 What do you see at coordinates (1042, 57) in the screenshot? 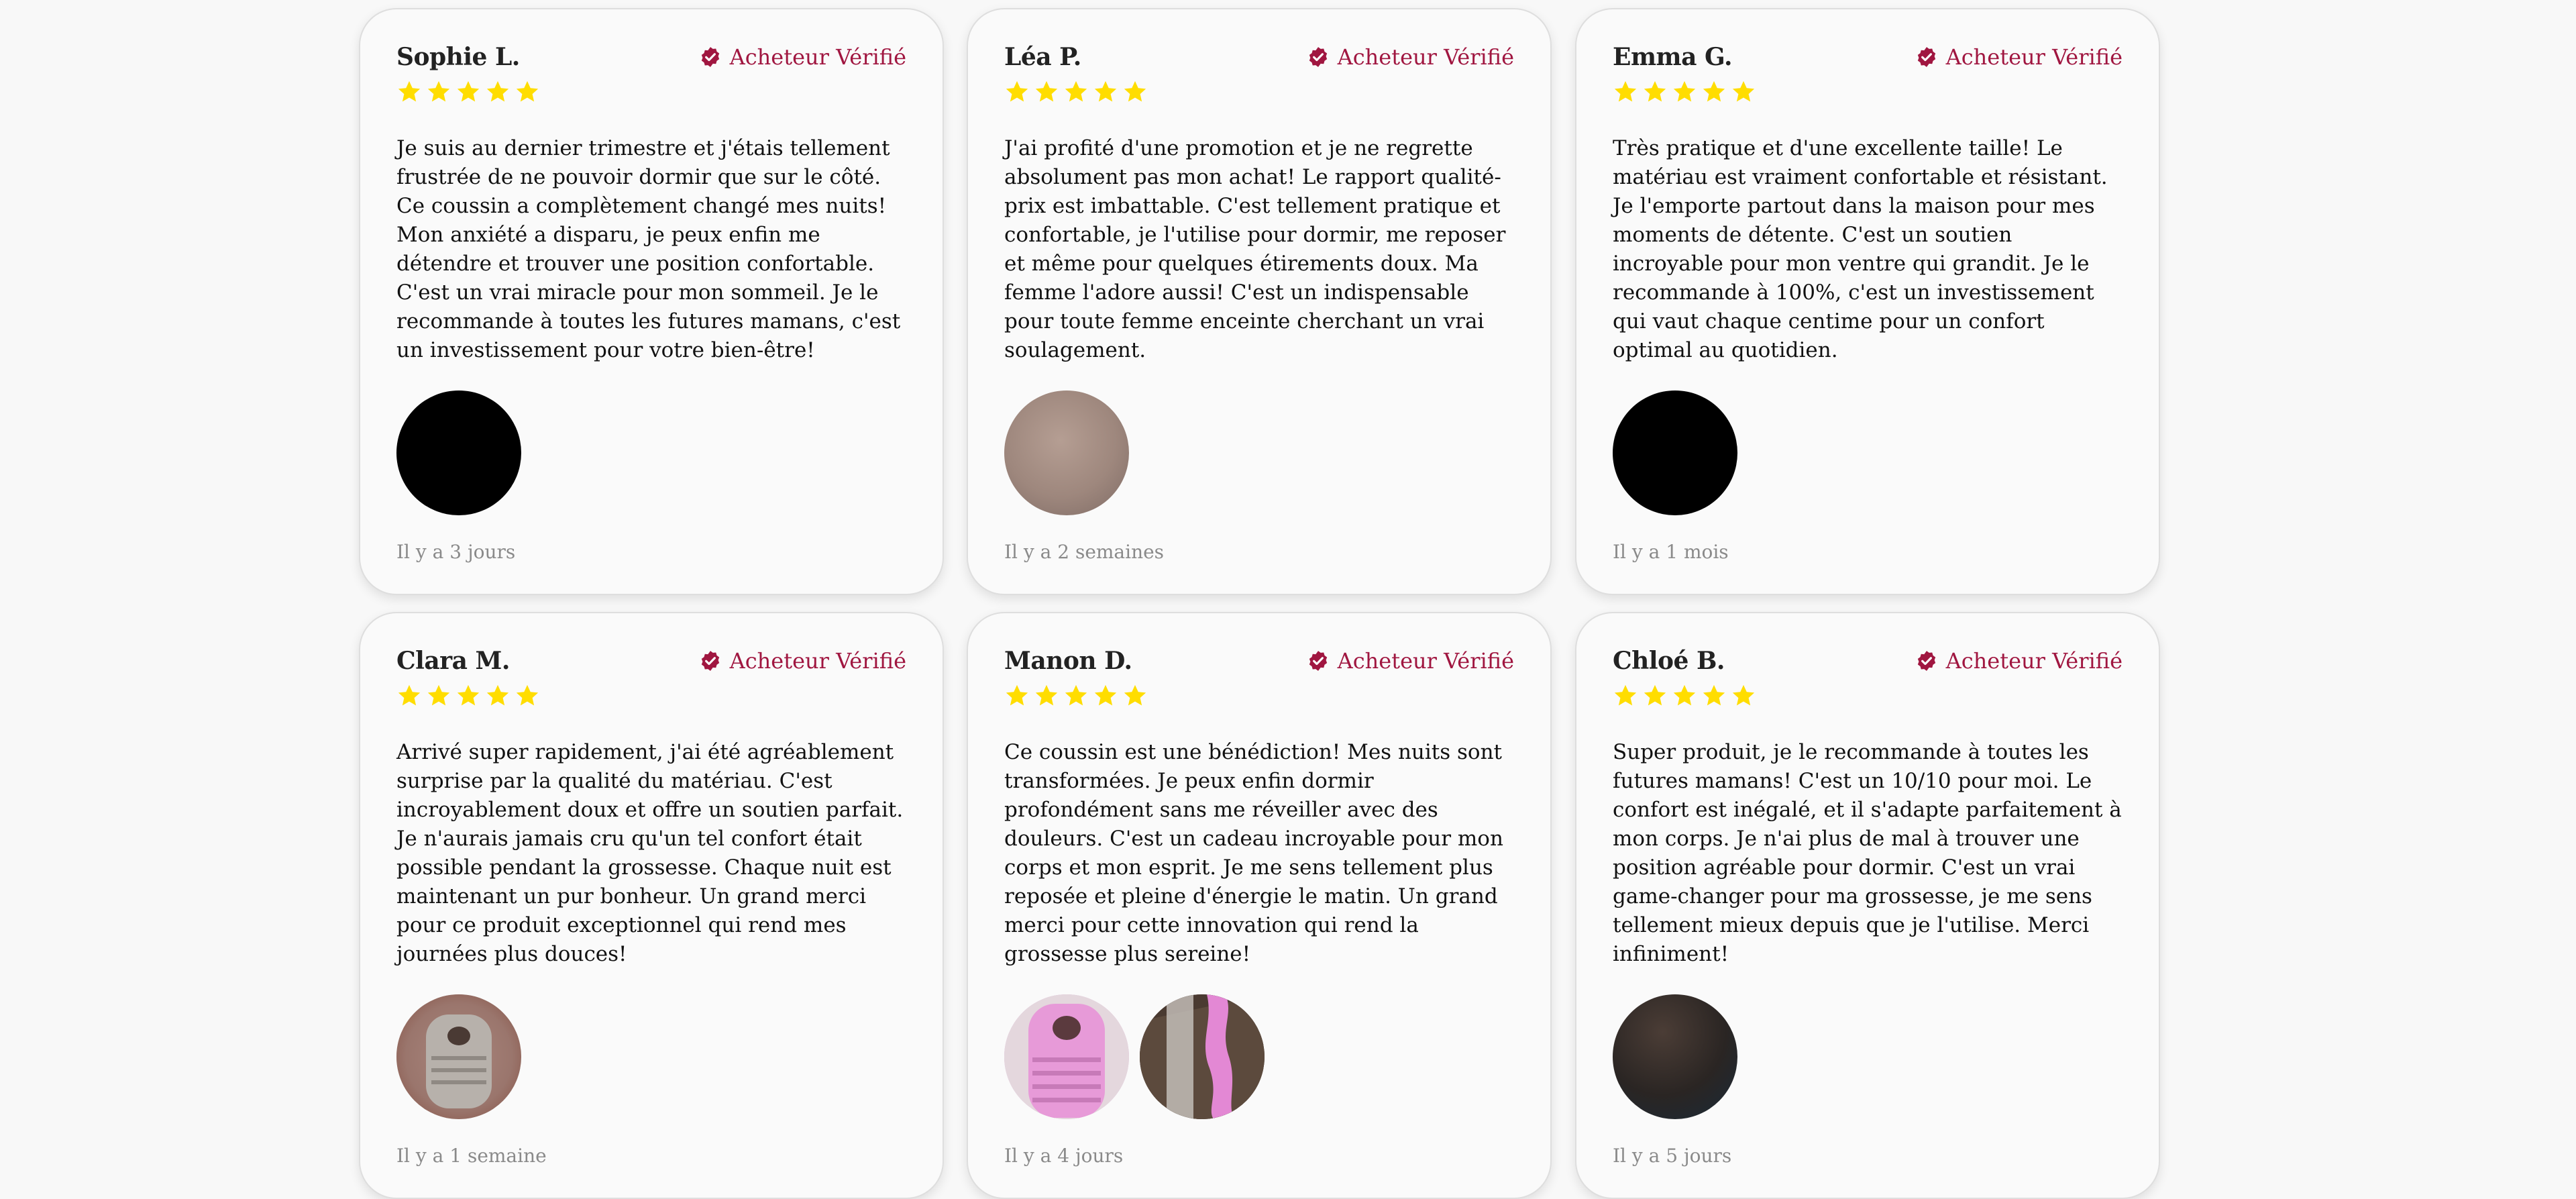
I see `review-author: Léa P.` at bounding box center [1042, 57].